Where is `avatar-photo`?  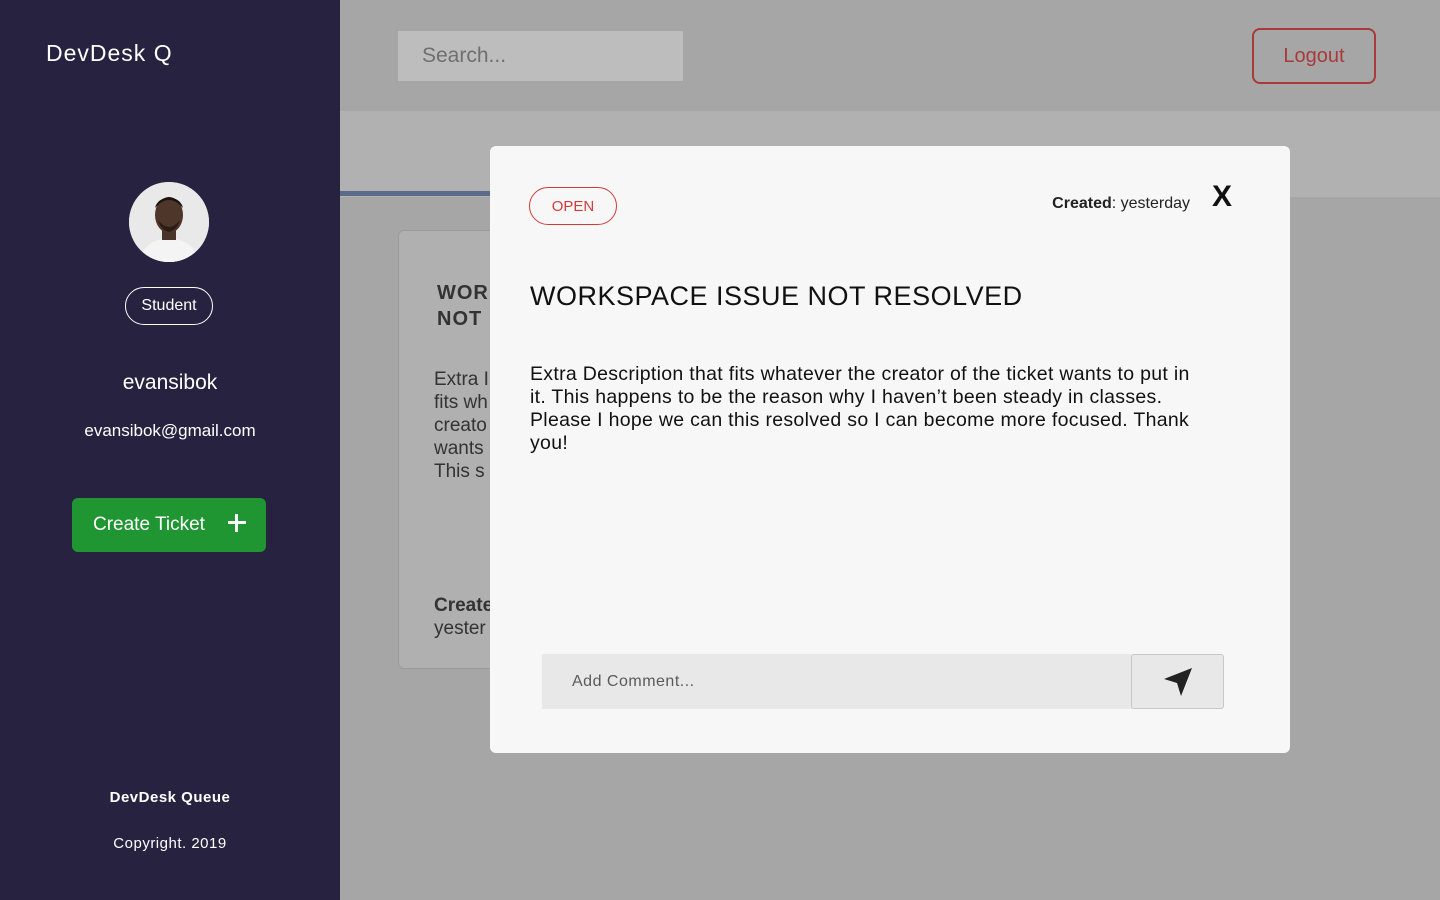 avatar-photo is located at coordinates (169, 222).